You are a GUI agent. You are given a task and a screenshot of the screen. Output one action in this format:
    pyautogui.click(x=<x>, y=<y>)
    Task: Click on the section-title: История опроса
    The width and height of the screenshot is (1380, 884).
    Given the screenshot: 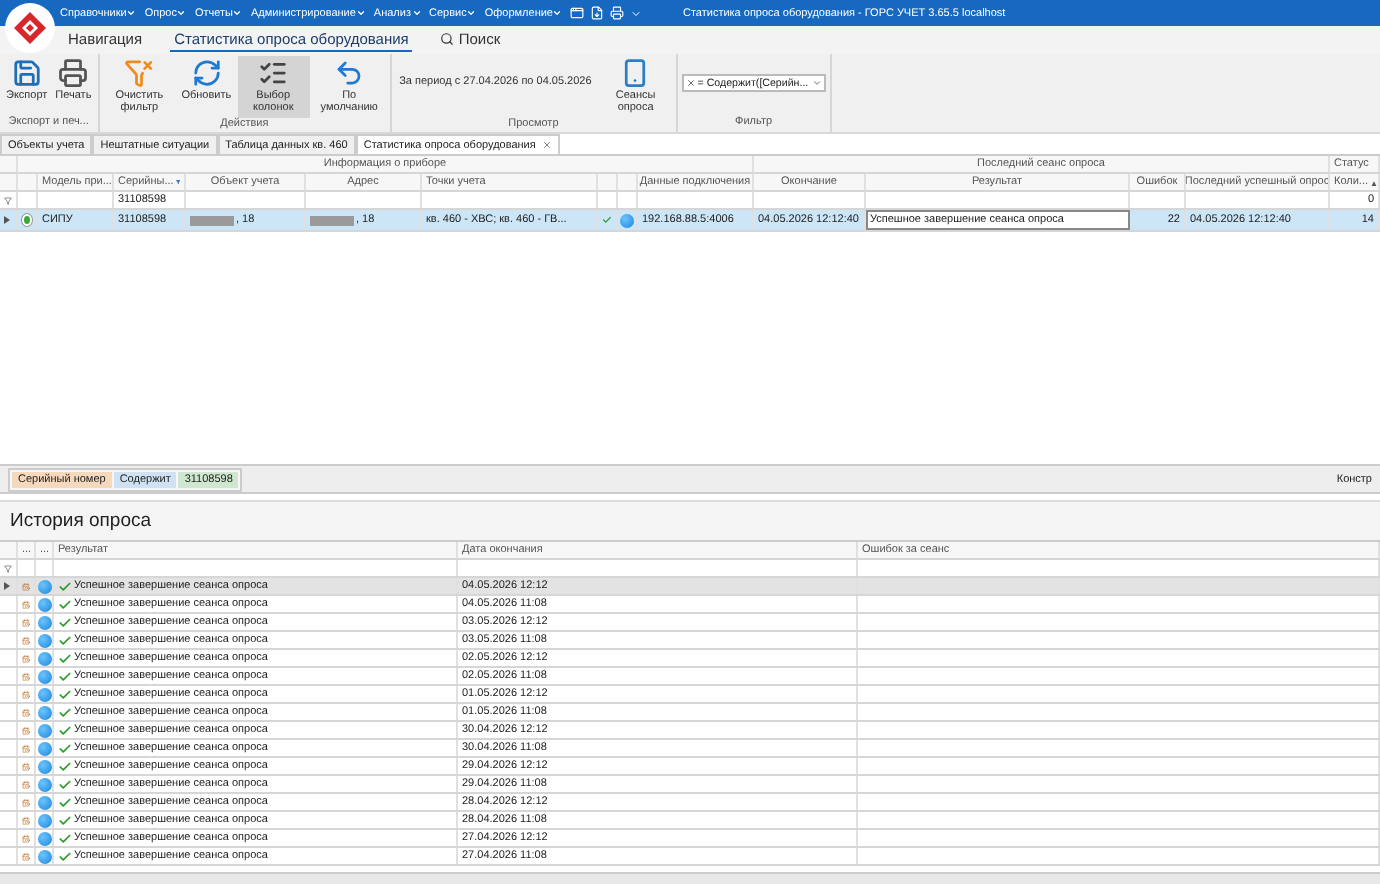 What is the action you would take?
    pyautogui.click(x=690, y=520)
    